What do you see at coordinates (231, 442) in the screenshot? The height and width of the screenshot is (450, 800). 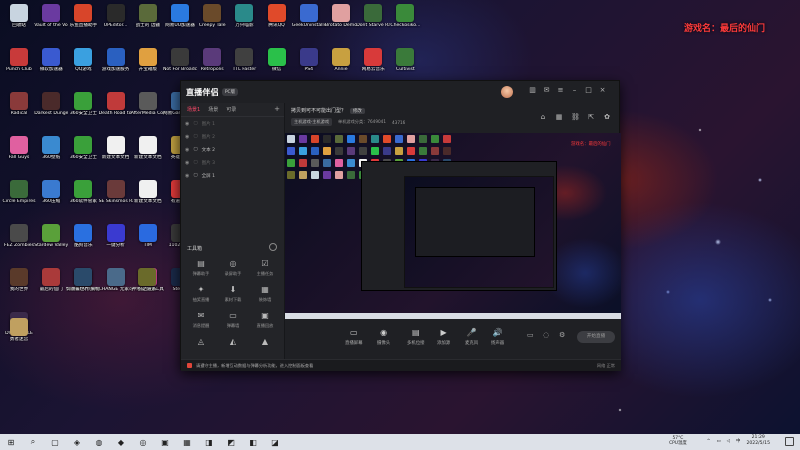 I see `taskbar-app-icon: ◩` at bounding box center [231, 442].